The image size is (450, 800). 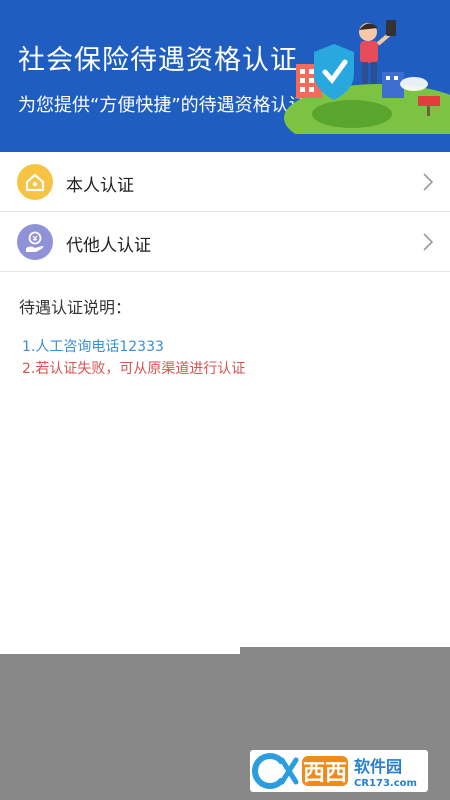 I want to click on proxy-auth-item: 代他人认证, so click(x=225, y=242).